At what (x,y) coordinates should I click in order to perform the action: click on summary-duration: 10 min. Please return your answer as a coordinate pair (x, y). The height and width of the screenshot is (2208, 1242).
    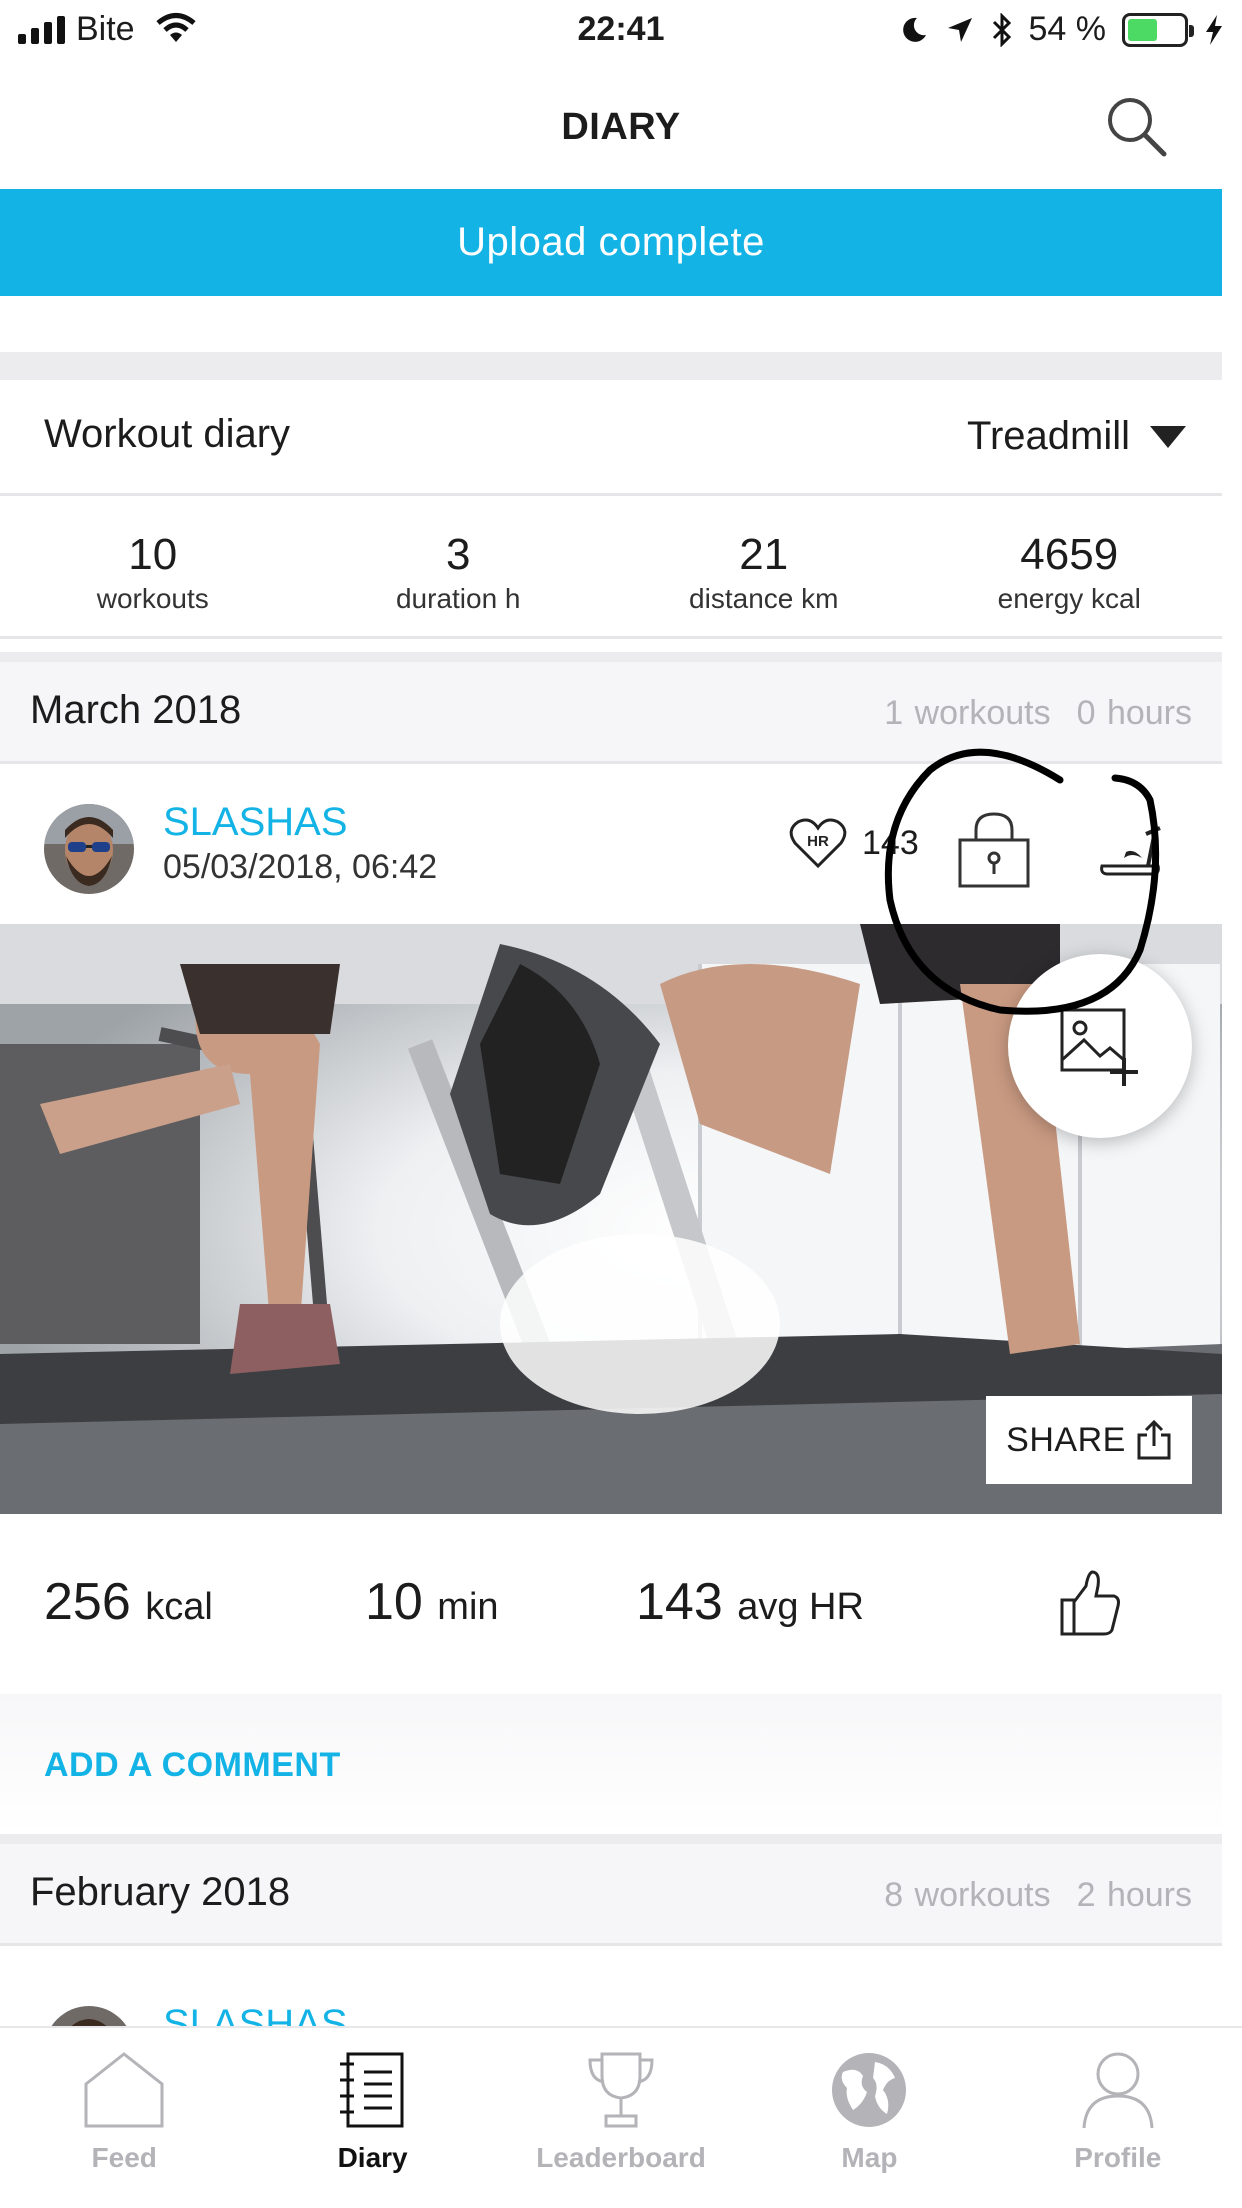
    Looking at the image, I should click on (432, 1602).